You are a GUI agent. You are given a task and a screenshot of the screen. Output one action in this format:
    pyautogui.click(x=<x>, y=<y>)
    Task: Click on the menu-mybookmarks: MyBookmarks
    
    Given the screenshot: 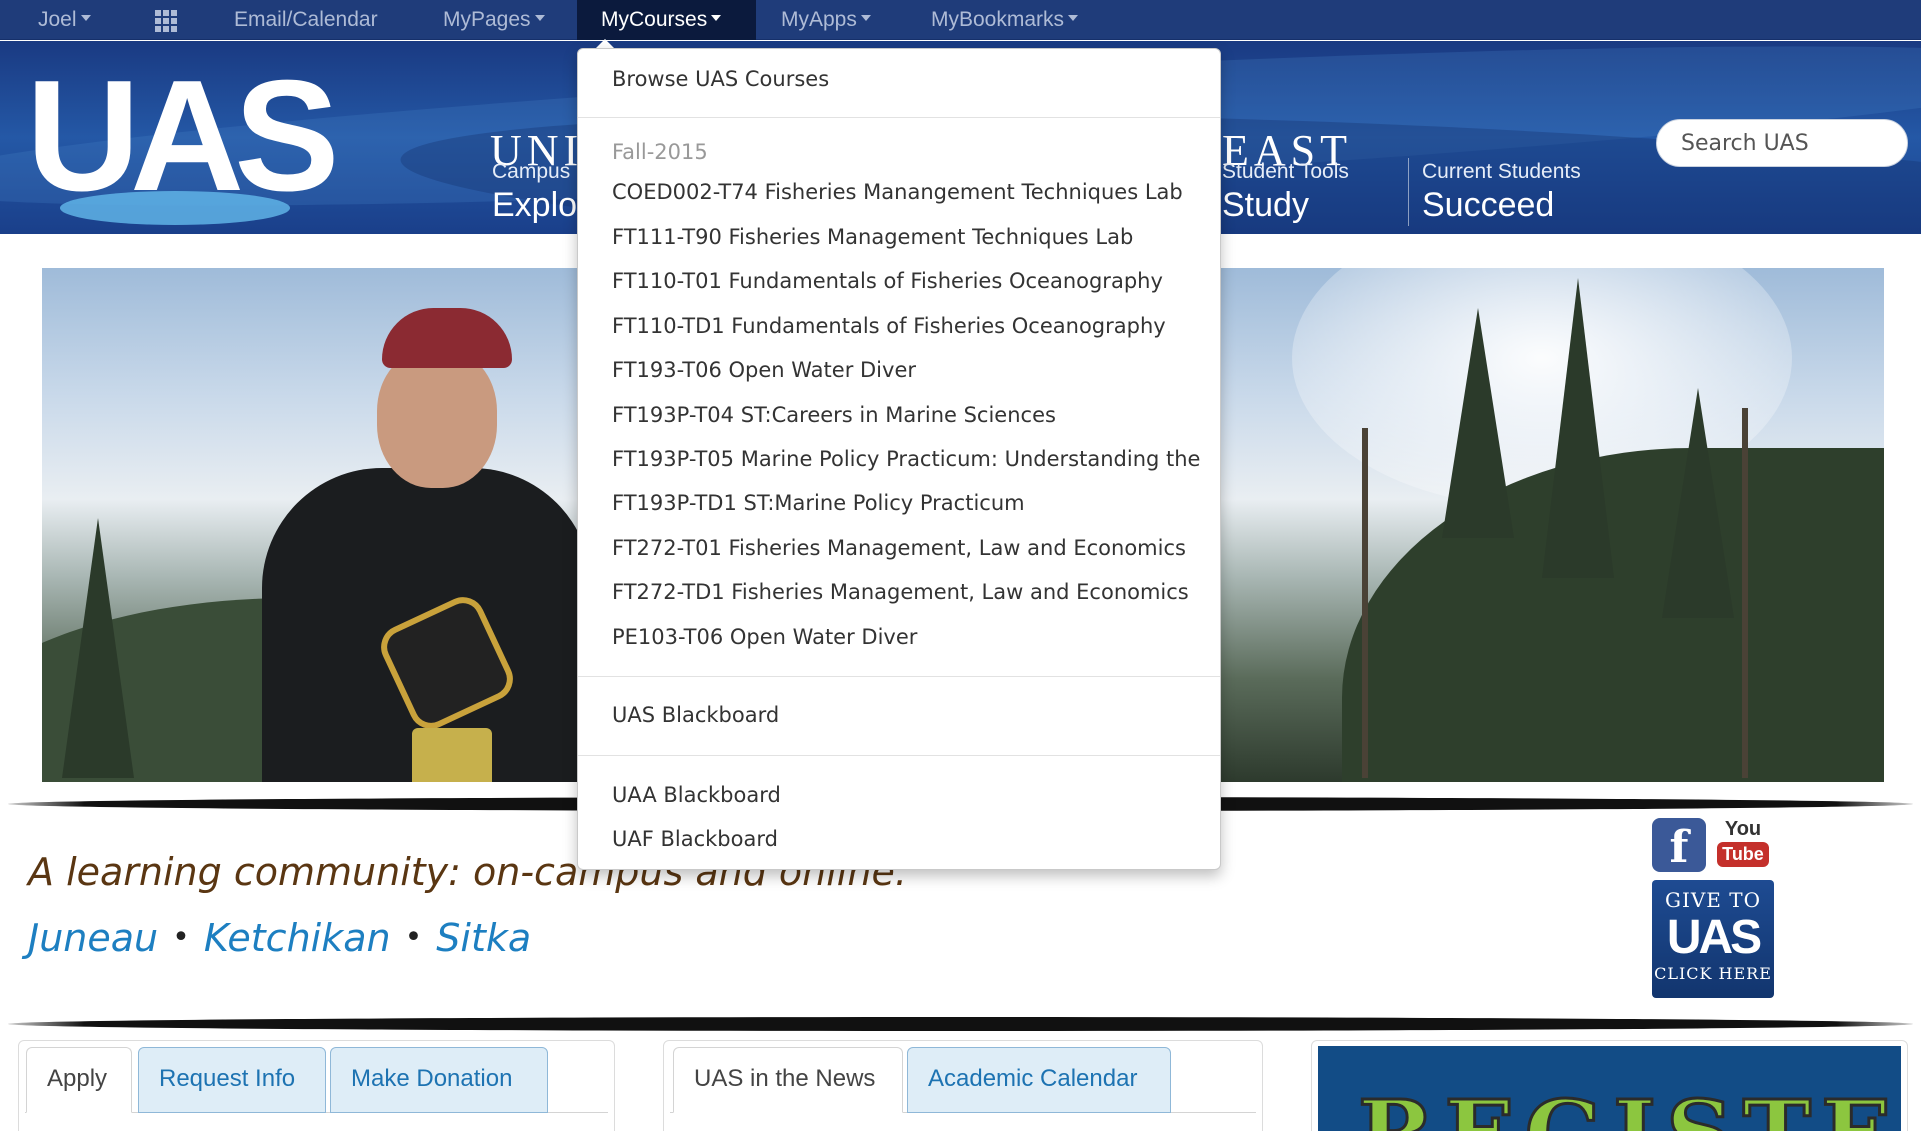 What is the action you would take?
    pyautogui.click(x=1005, y=20)
    